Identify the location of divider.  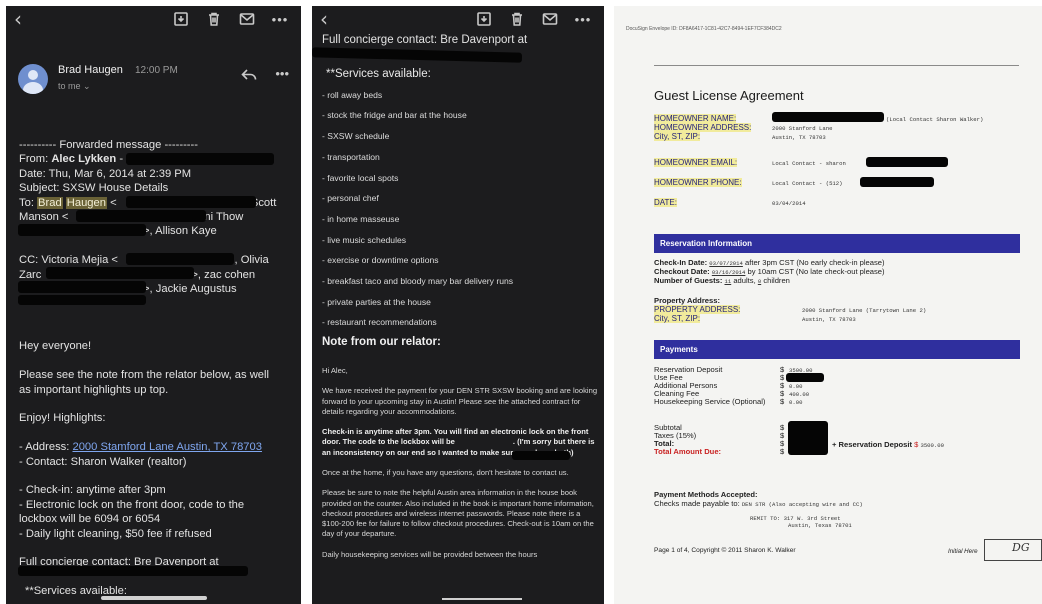
(836, 65).